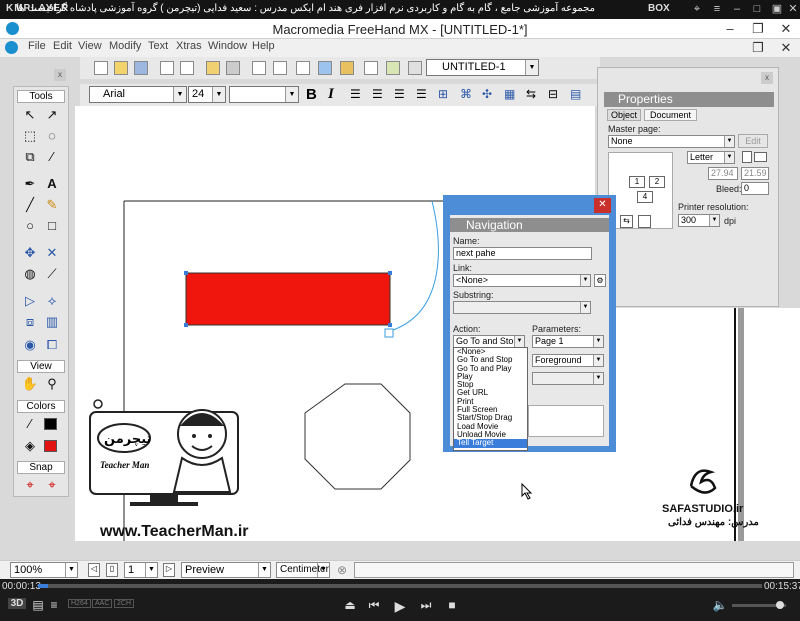 The height and width of the screenshot is (621, 800). I want to click on lasso-tool-icon: ◌, so click(52, 136).